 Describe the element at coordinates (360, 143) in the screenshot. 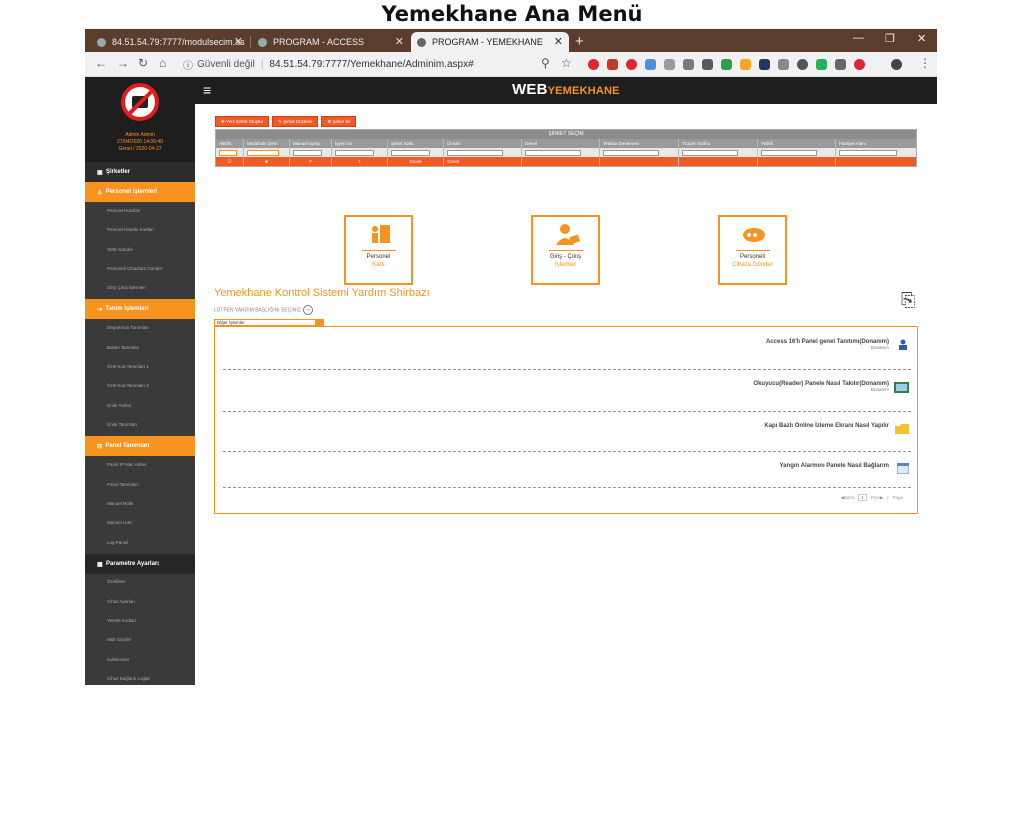

I see `grid-header-cell: İşyeri no` at that location.